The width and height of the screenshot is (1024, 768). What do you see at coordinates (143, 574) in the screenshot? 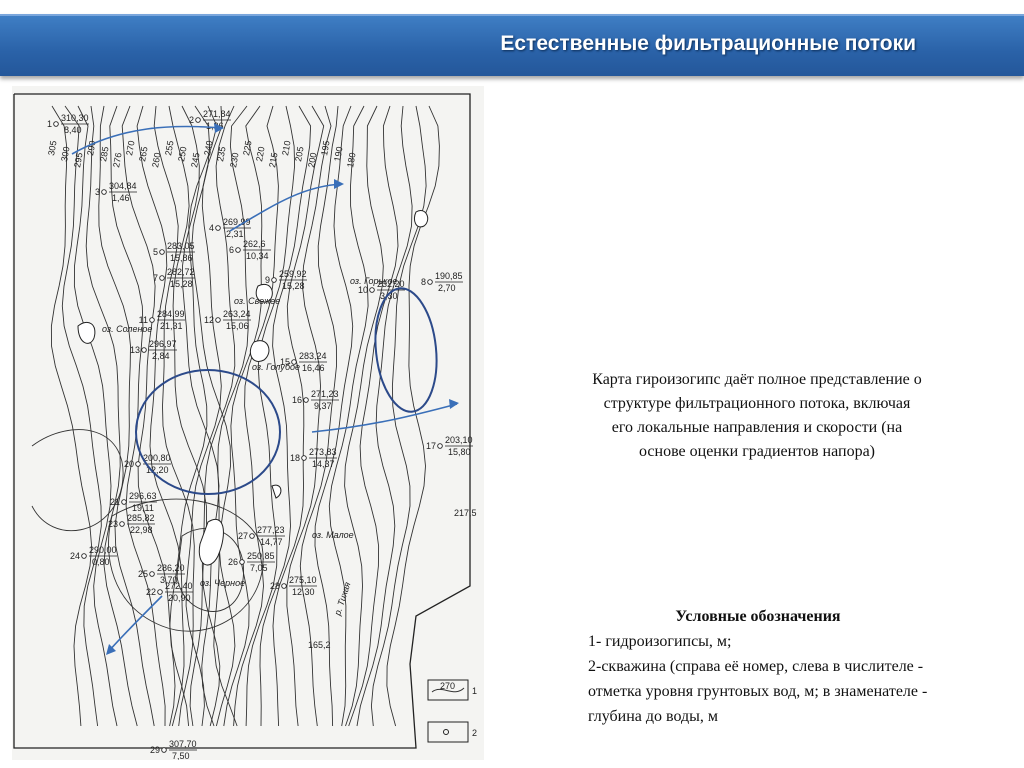
I see `well-number: 25` at bounding box center [143, 574].